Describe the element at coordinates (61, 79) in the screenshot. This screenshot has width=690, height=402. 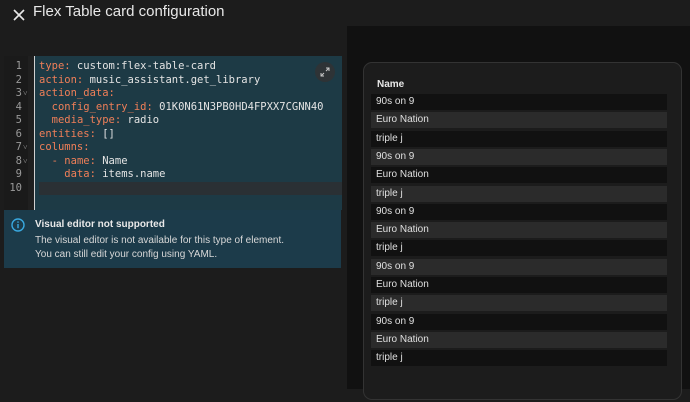
I see `yaml-key: action:` at that location.